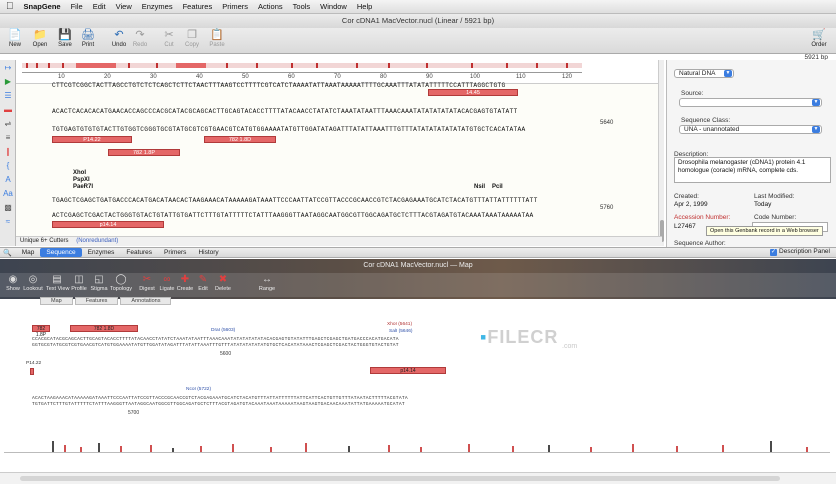 The image size is (836, 484). I want to click on source-select: ▼, so click(750, 102).